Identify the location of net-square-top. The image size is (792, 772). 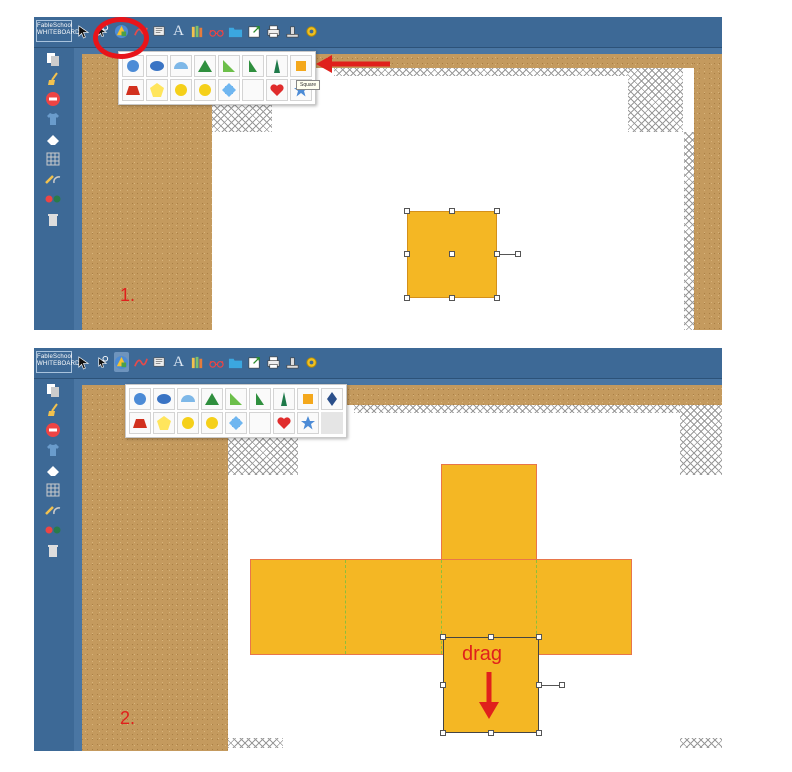
(489, 512).